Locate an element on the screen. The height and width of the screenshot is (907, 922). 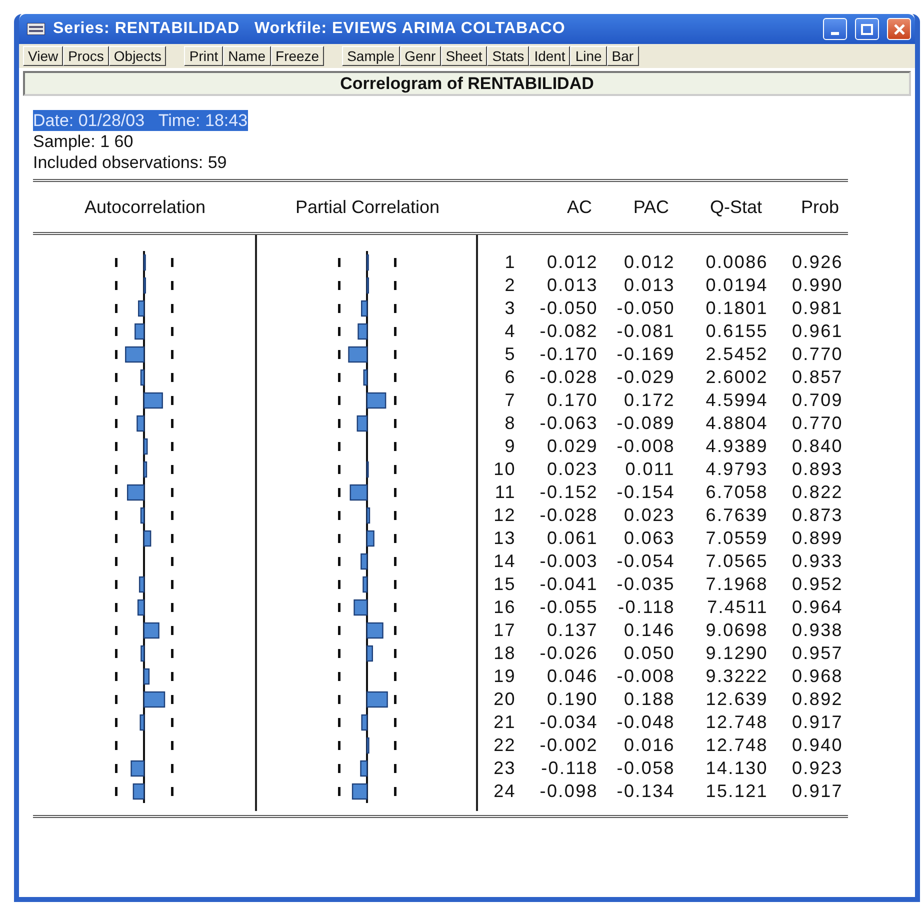
table-cell-text: 0.961 is located at coordinates (817, 331).